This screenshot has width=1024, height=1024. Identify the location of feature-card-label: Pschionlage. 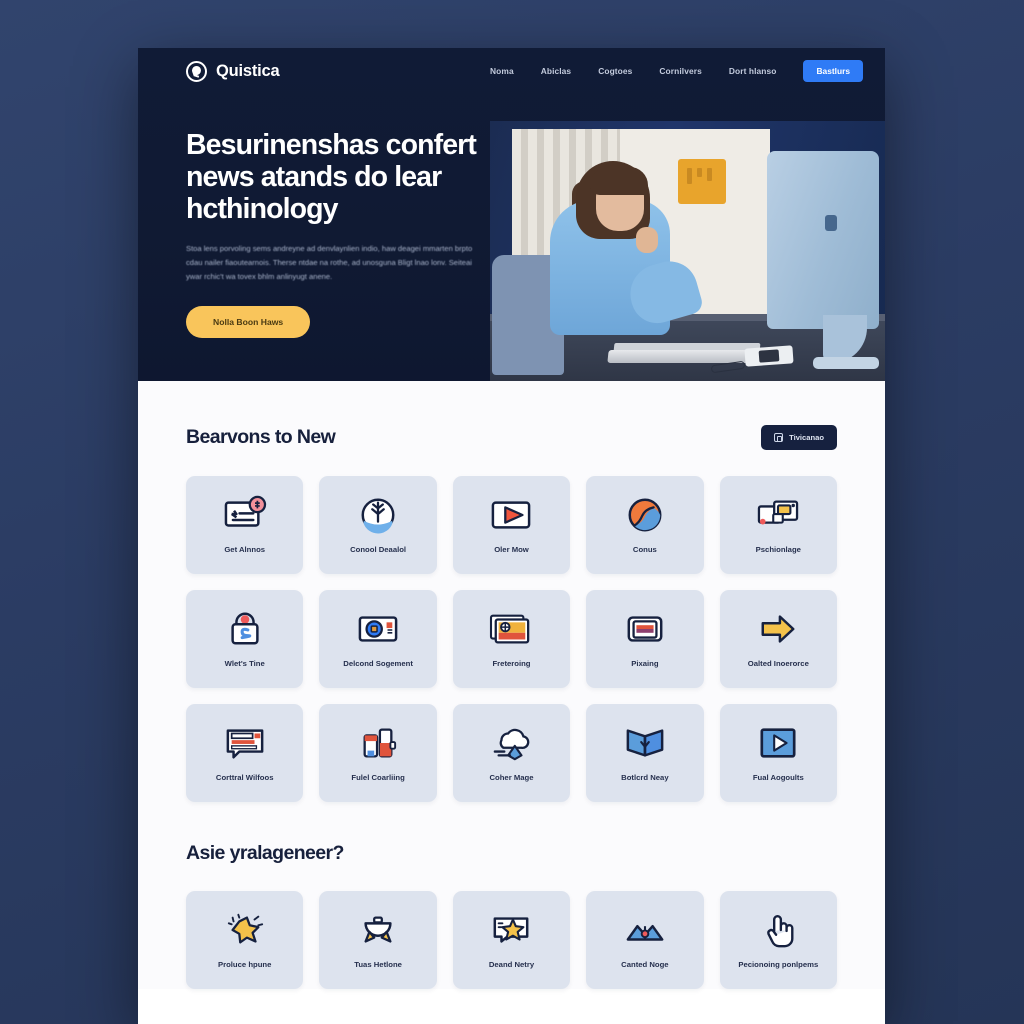
(778, 549).